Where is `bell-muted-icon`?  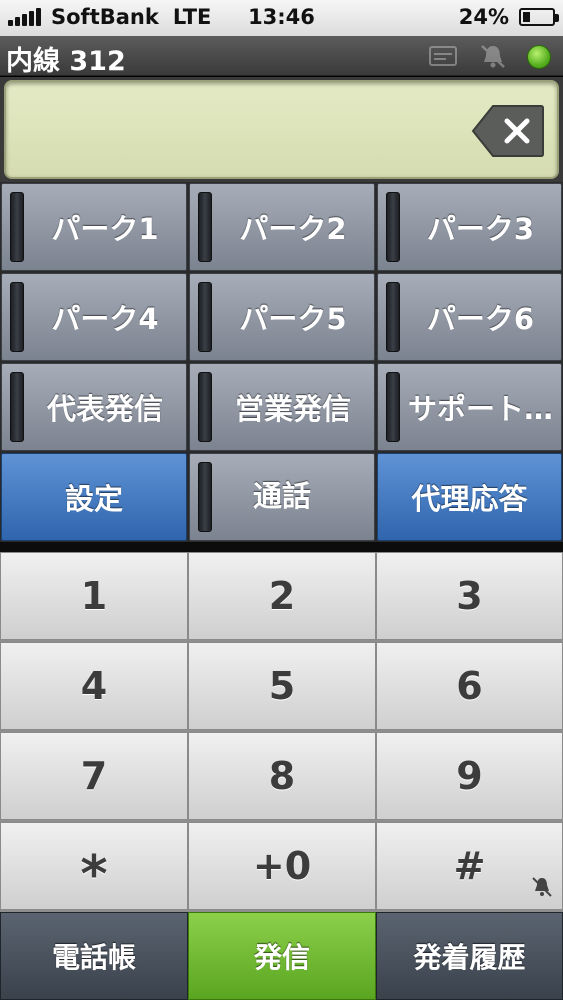 bell-muted-icon is located at coordinates (493, 56).